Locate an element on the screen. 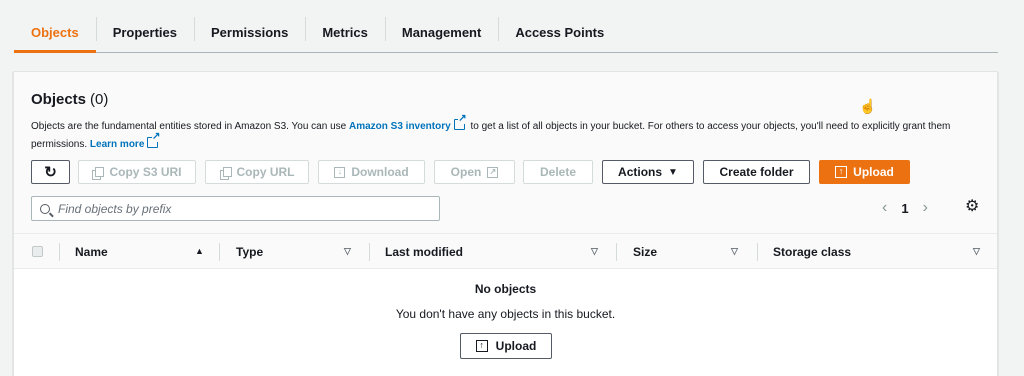  chevron-right-icon: › is located at coordinates (925, 208).